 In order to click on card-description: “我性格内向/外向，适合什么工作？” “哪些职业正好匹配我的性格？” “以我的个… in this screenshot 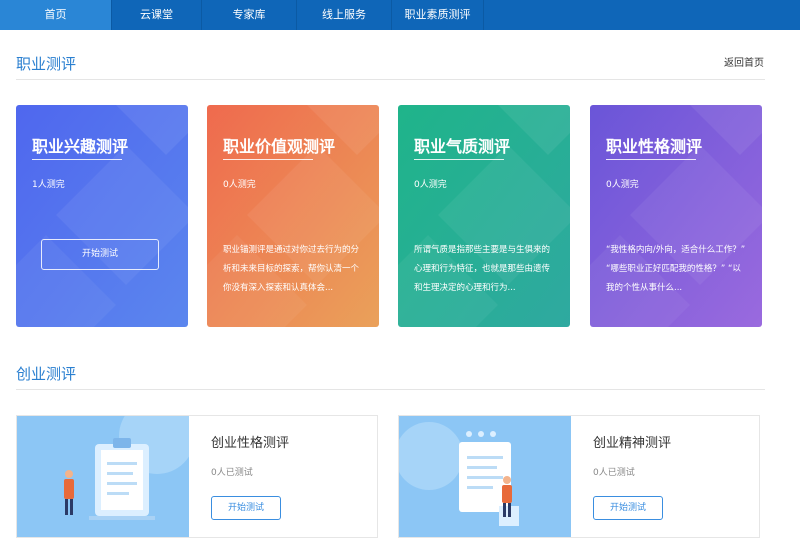, I will do `click(676, 269)`.